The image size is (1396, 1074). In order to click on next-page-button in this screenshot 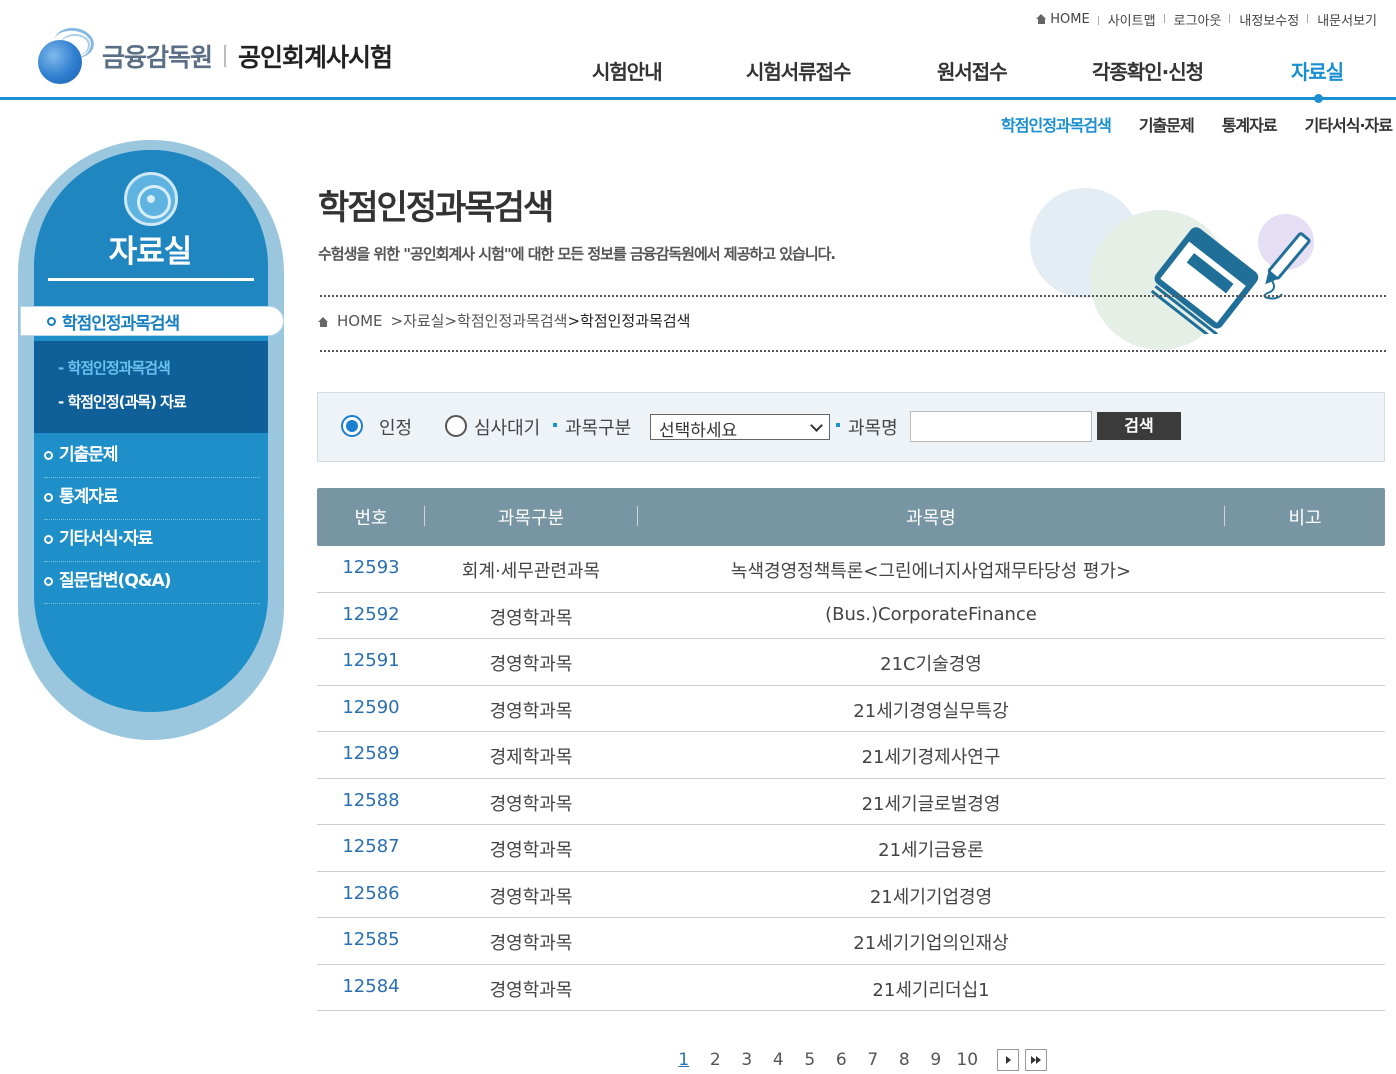, I will do `click(1008, 1060)`.